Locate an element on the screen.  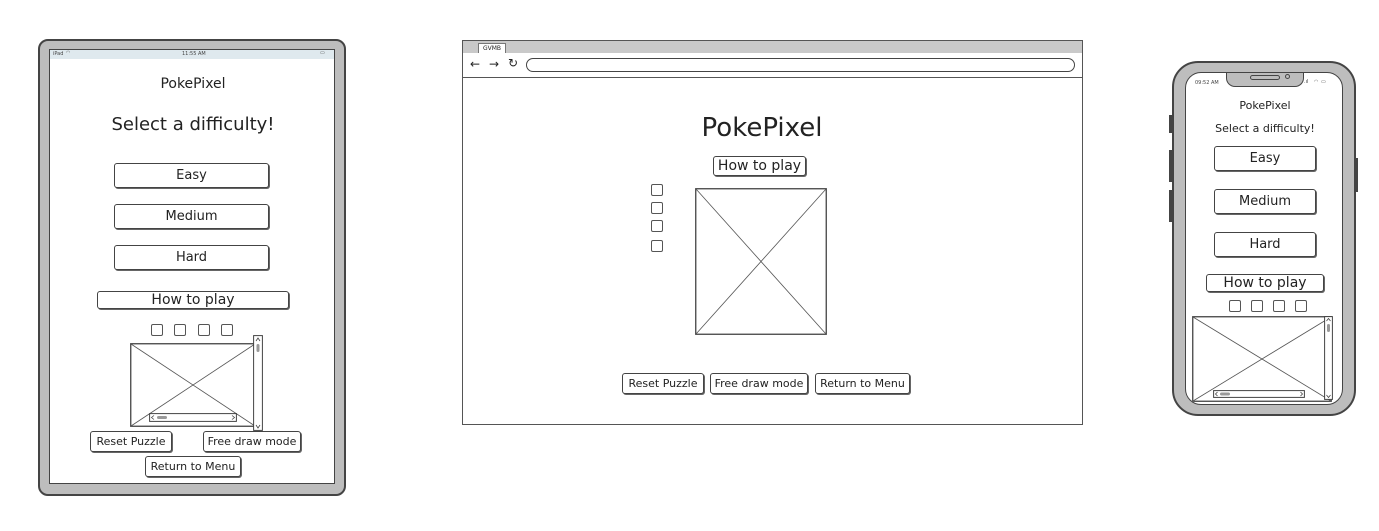
address-bar is located at coordinates (800, 65).